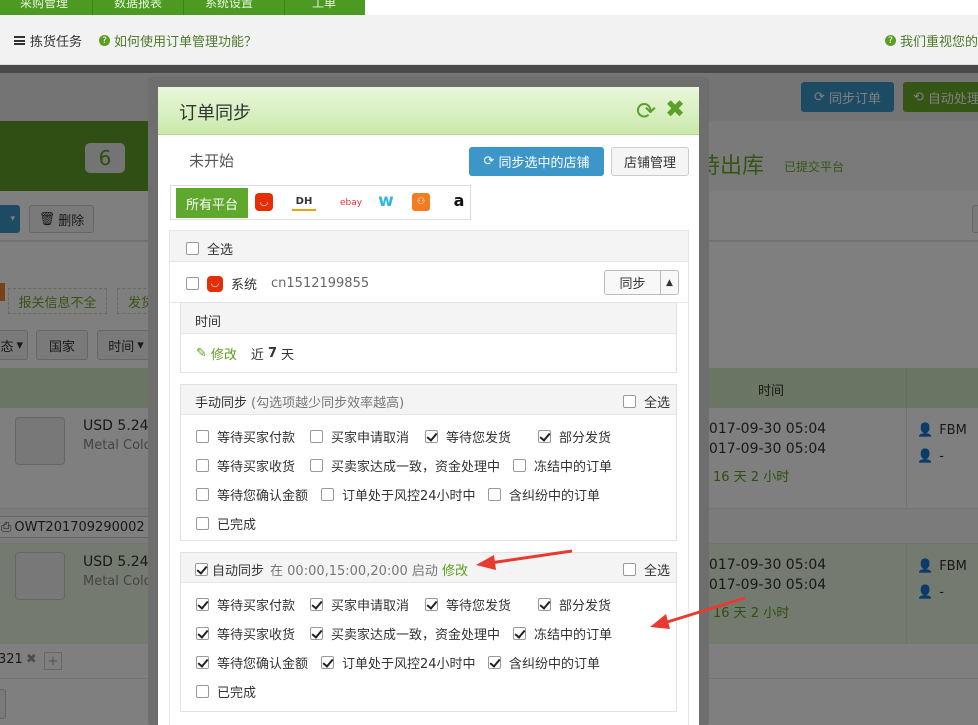 The height and width of the screenshot is (725, 978). What do you see at coordinates (611, 589) in the screenshot?
I see `annotation-arrows` at bounding box center [611, 589].